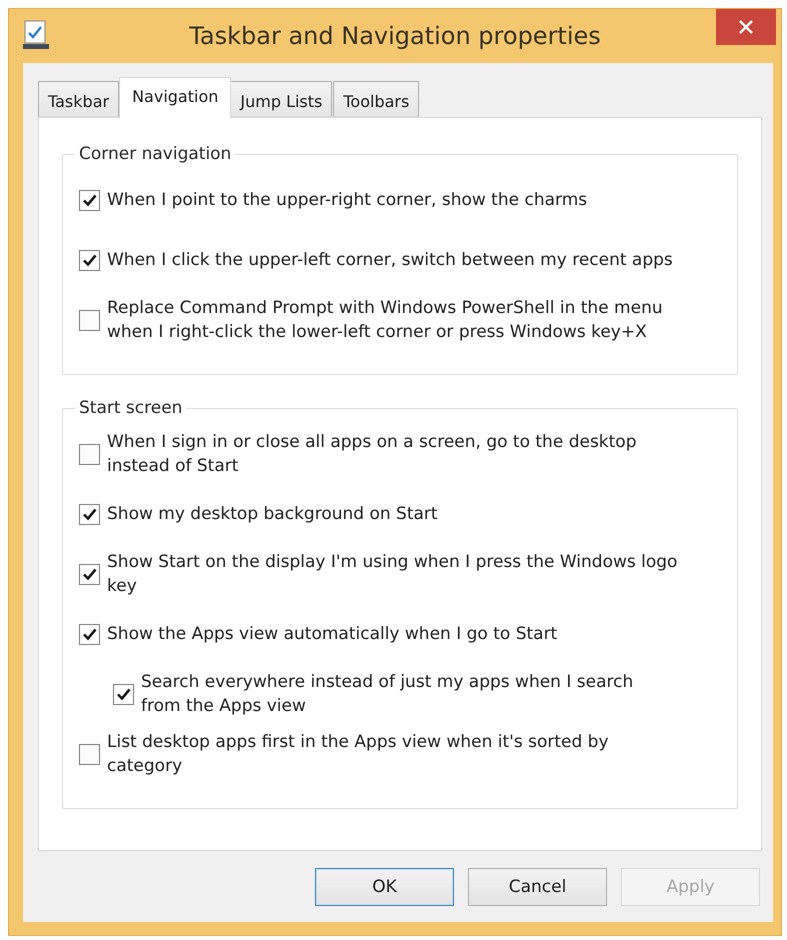 This screenshot has height=940, width=787. What do you see at coordinates (387, 694) in the screenshot?
I see `checkbox-label: Search everywhere instead of just my apps when I search from the Apps view` at bounding box center [387, 694].